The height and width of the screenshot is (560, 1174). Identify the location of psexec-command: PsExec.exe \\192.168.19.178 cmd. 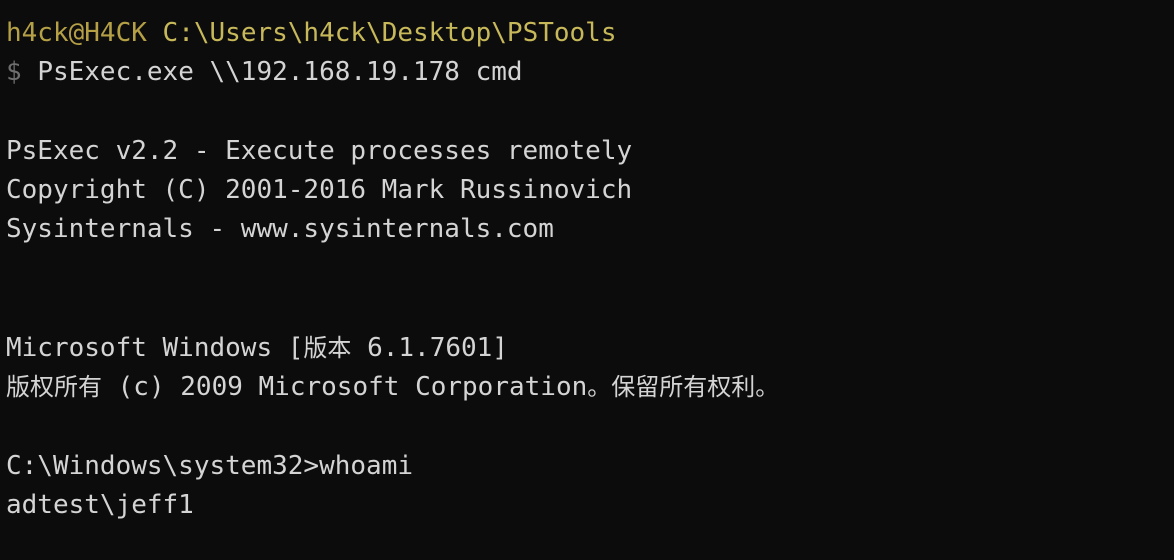
(280, 72).